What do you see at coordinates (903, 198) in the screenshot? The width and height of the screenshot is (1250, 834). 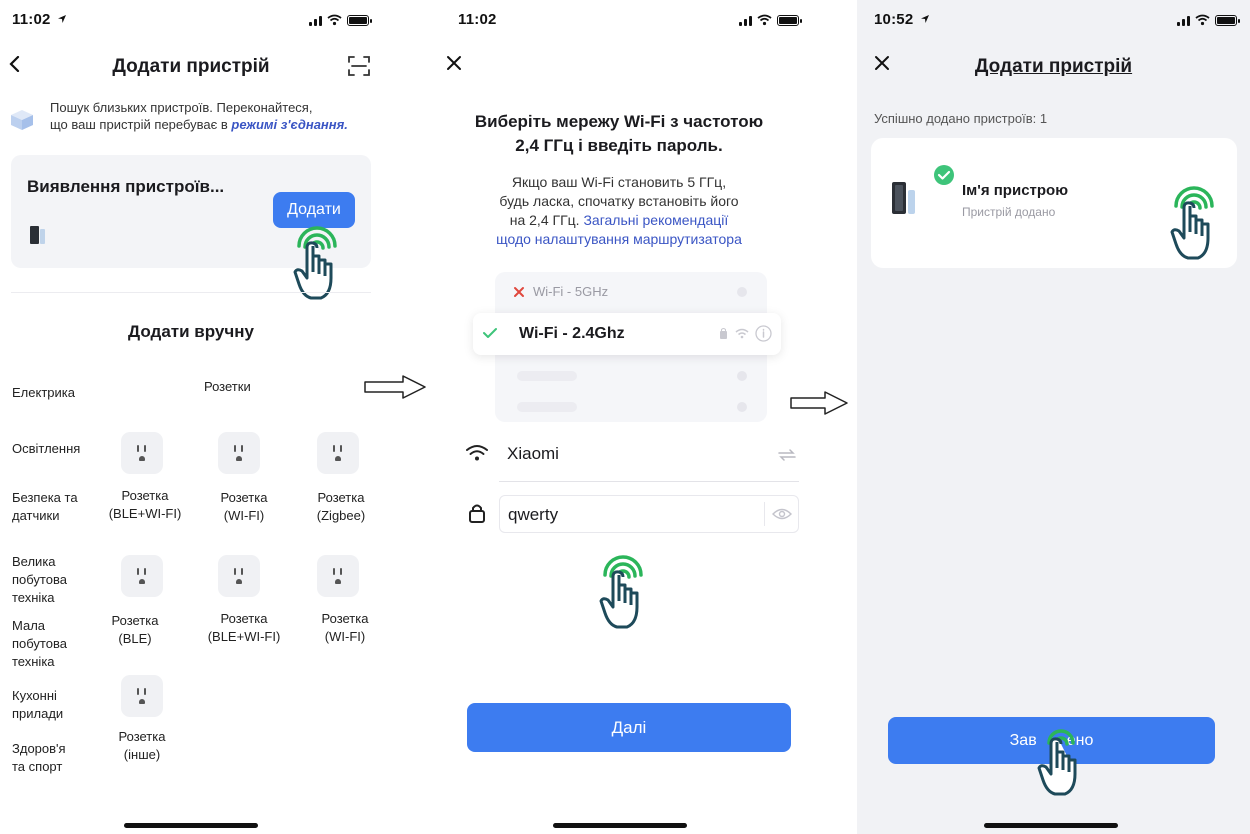 I see `device-router-icon` at bounding box center [903, 198].